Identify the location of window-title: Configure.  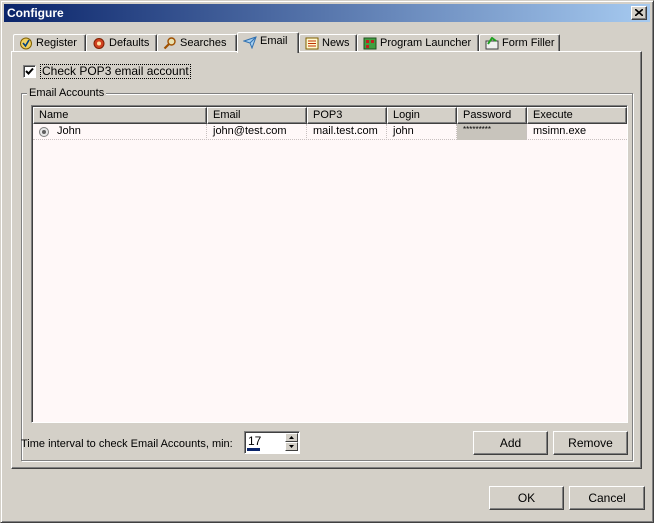
(35, 13).